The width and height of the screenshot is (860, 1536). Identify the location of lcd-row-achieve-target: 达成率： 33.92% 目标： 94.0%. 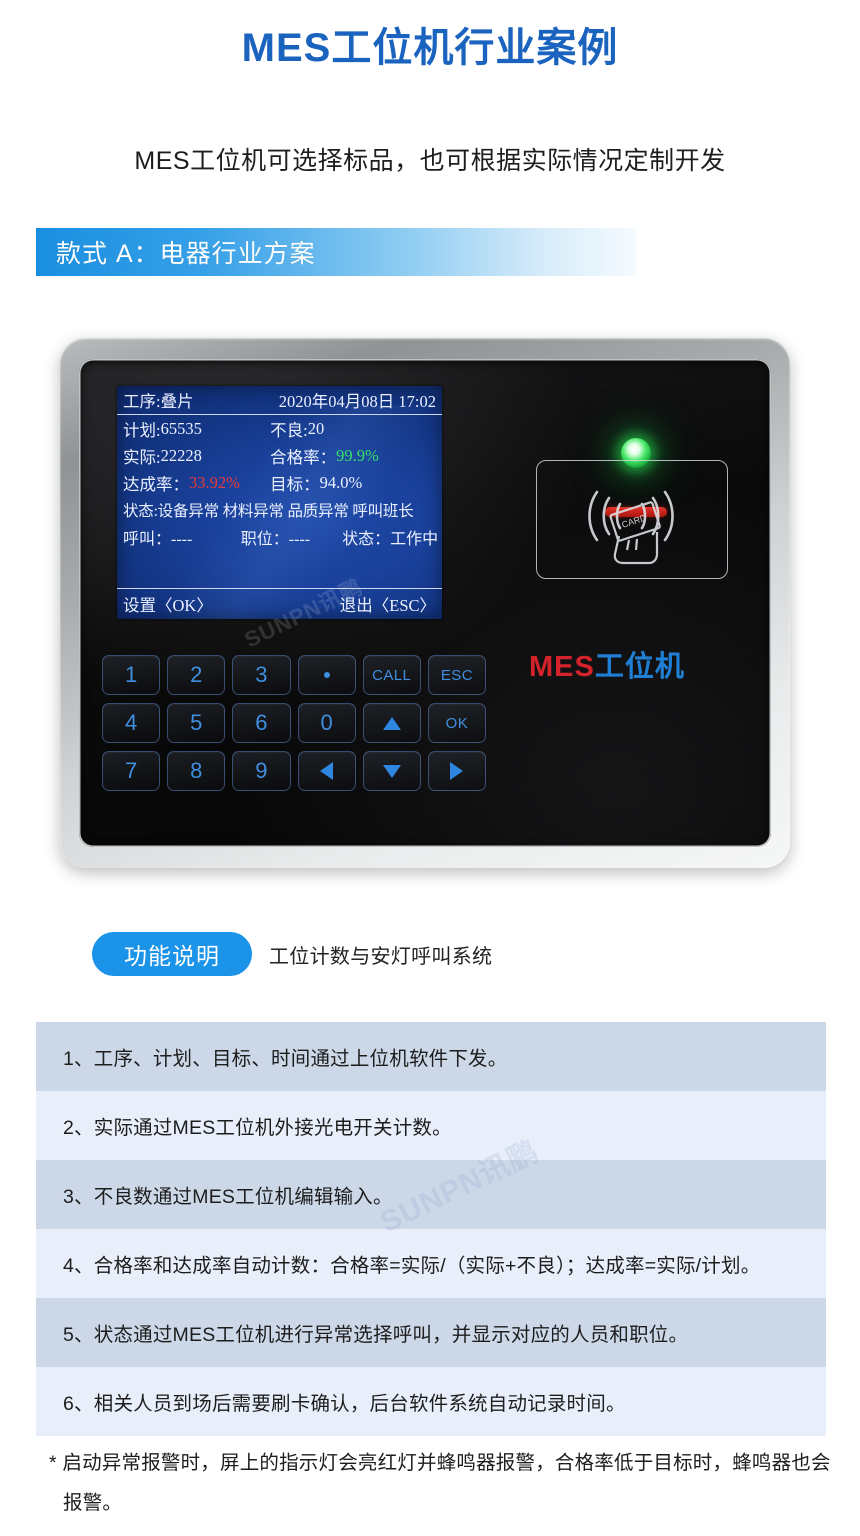
(279, 482).